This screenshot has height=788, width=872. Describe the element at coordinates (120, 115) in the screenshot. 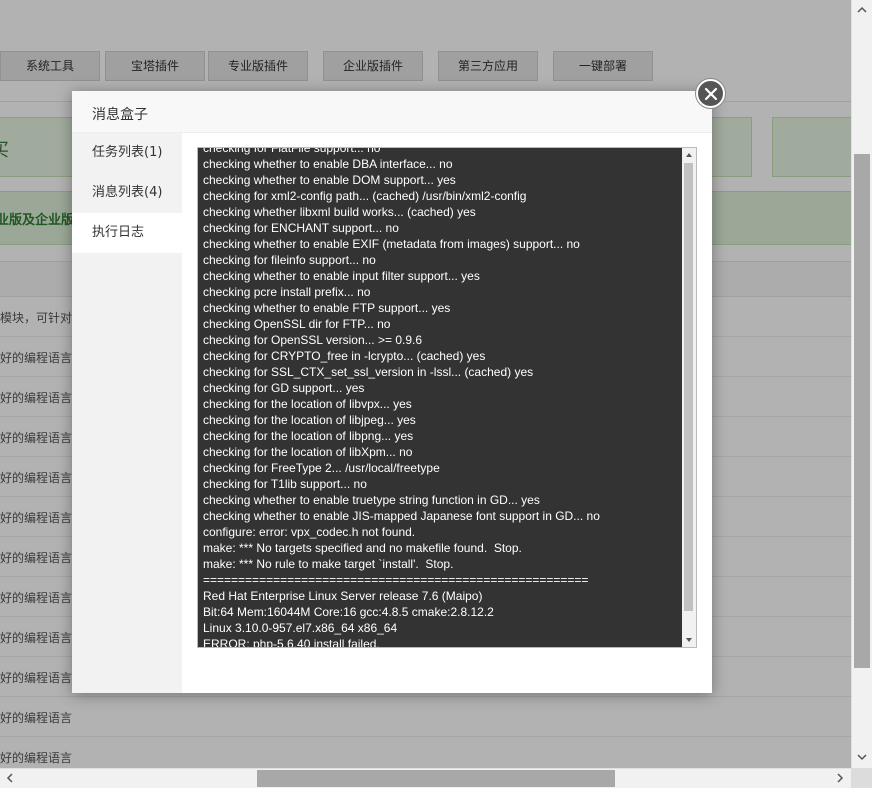

I see `dialog-title: 消息盒子` at that location.